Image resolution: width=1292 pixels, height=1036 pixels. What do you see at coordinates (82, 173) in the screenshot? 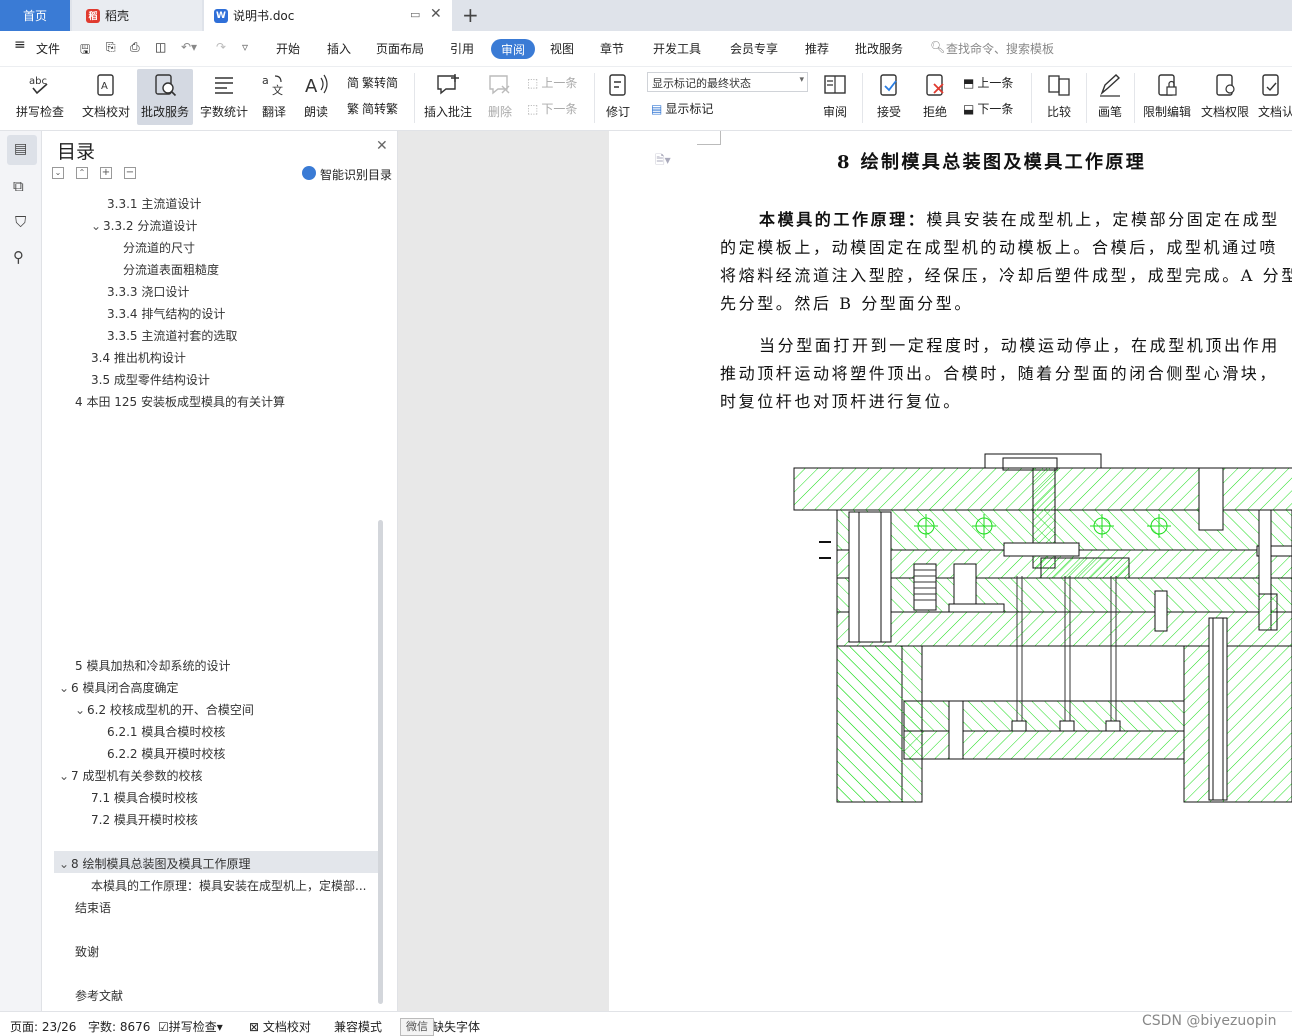
I see `expand-up-icon: ⌃` at bounding box center [82, 173].